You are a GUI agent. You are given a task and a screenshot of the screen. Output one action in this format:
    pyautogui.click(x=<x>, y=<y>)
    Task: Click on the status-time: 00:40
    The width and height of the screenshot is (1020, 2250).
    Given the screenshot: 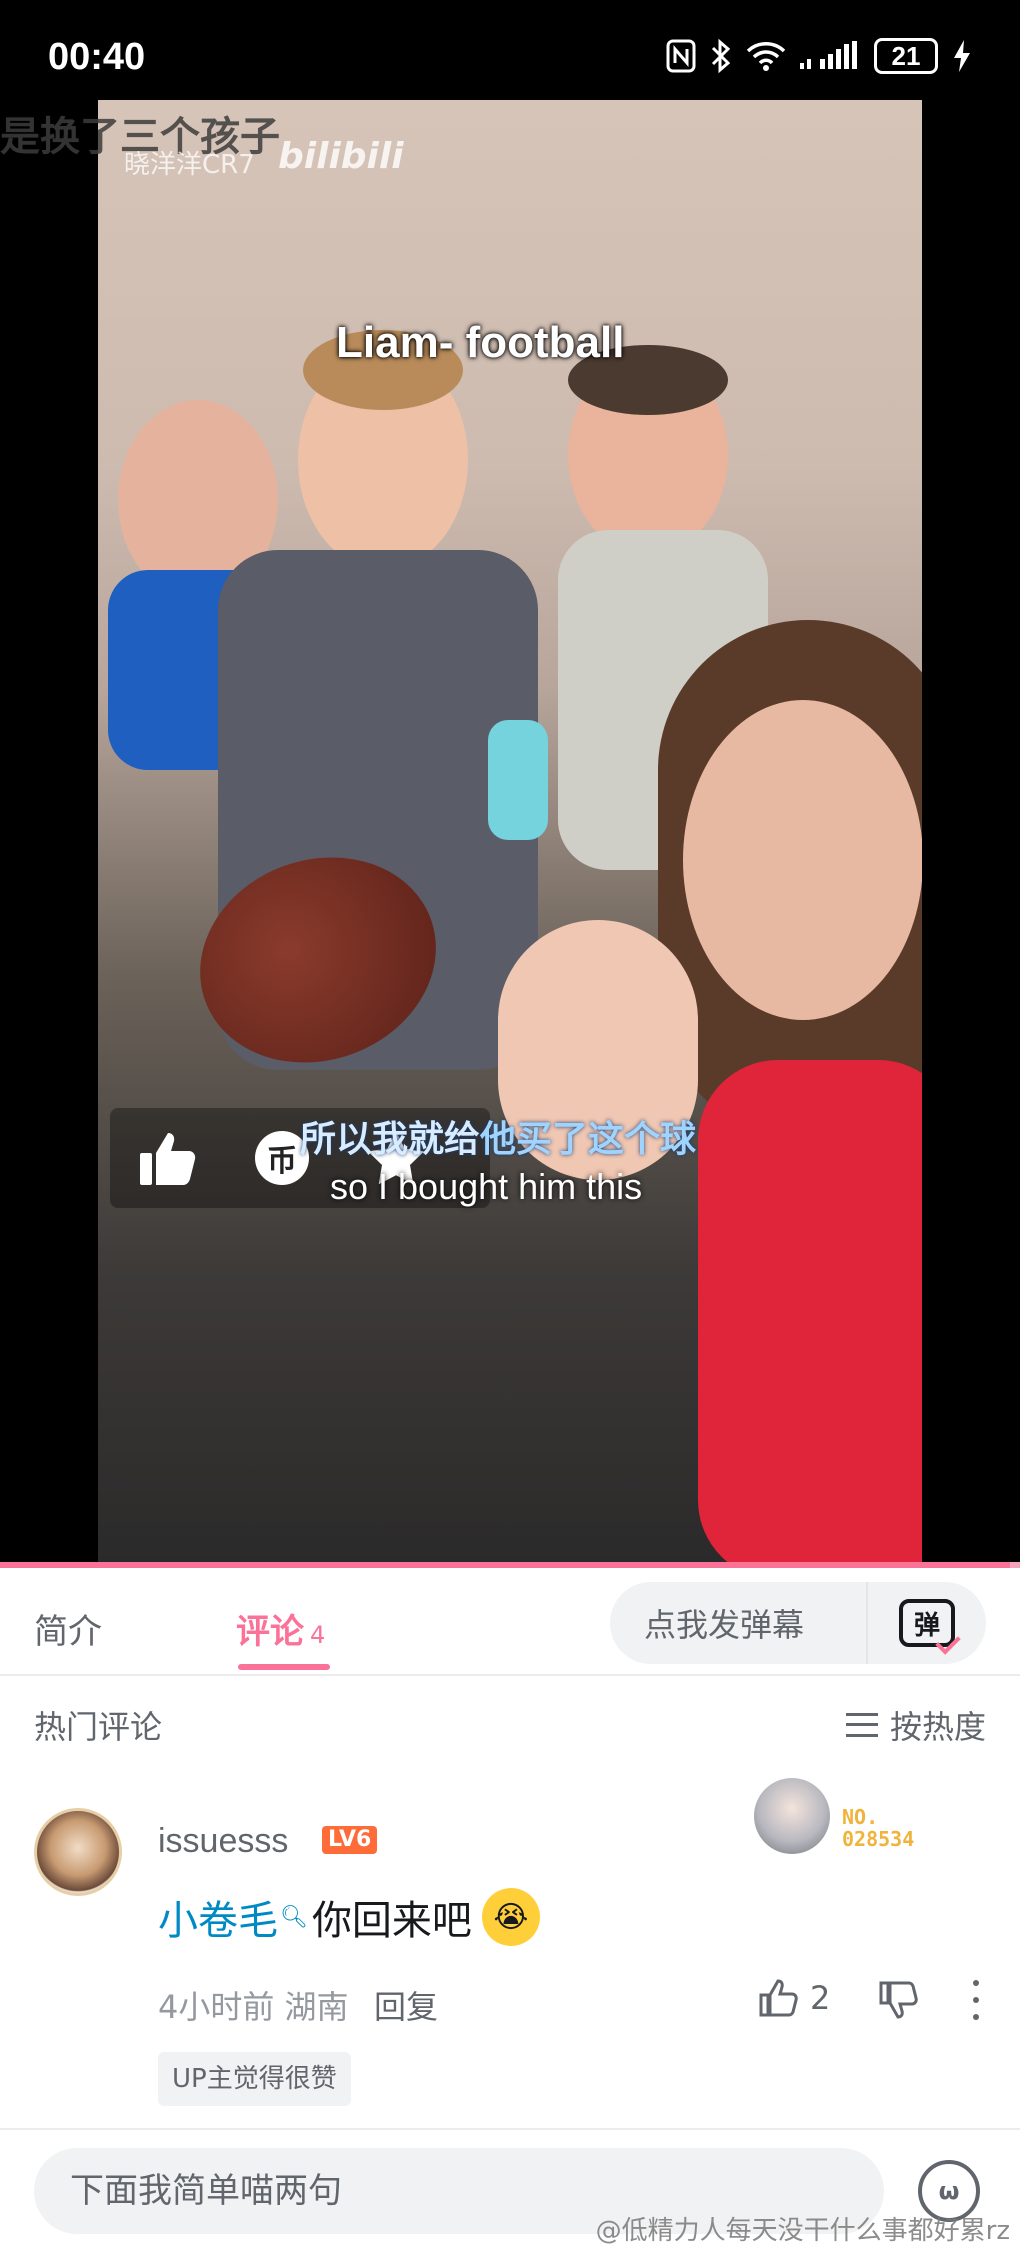 What is the action you would take?
    pyautogui.click(x=97, y=57)
    